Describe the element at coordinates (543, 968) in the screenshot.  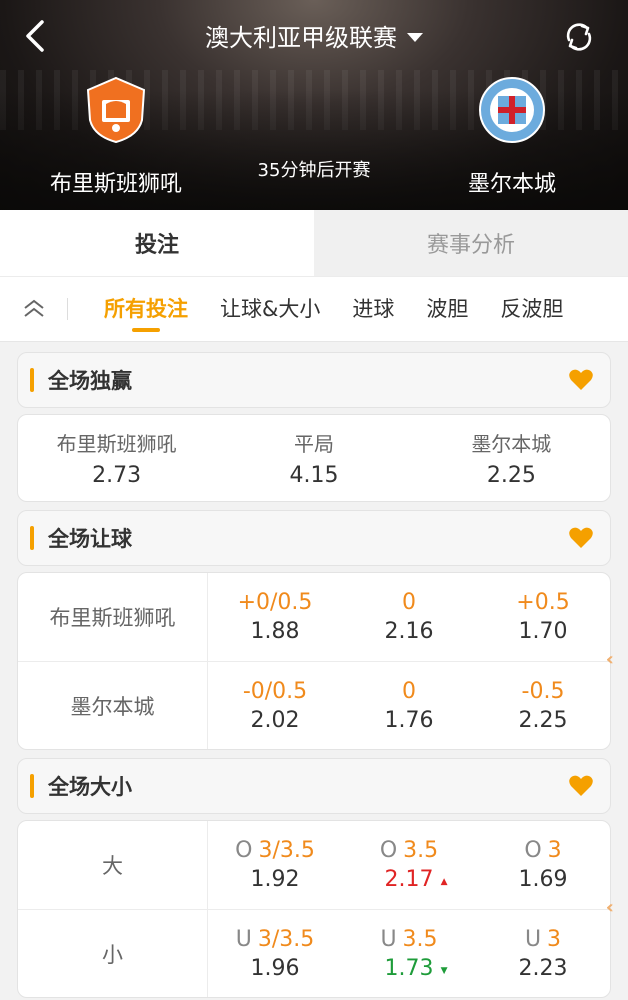
I see `odds-value: 2.23` at that location.